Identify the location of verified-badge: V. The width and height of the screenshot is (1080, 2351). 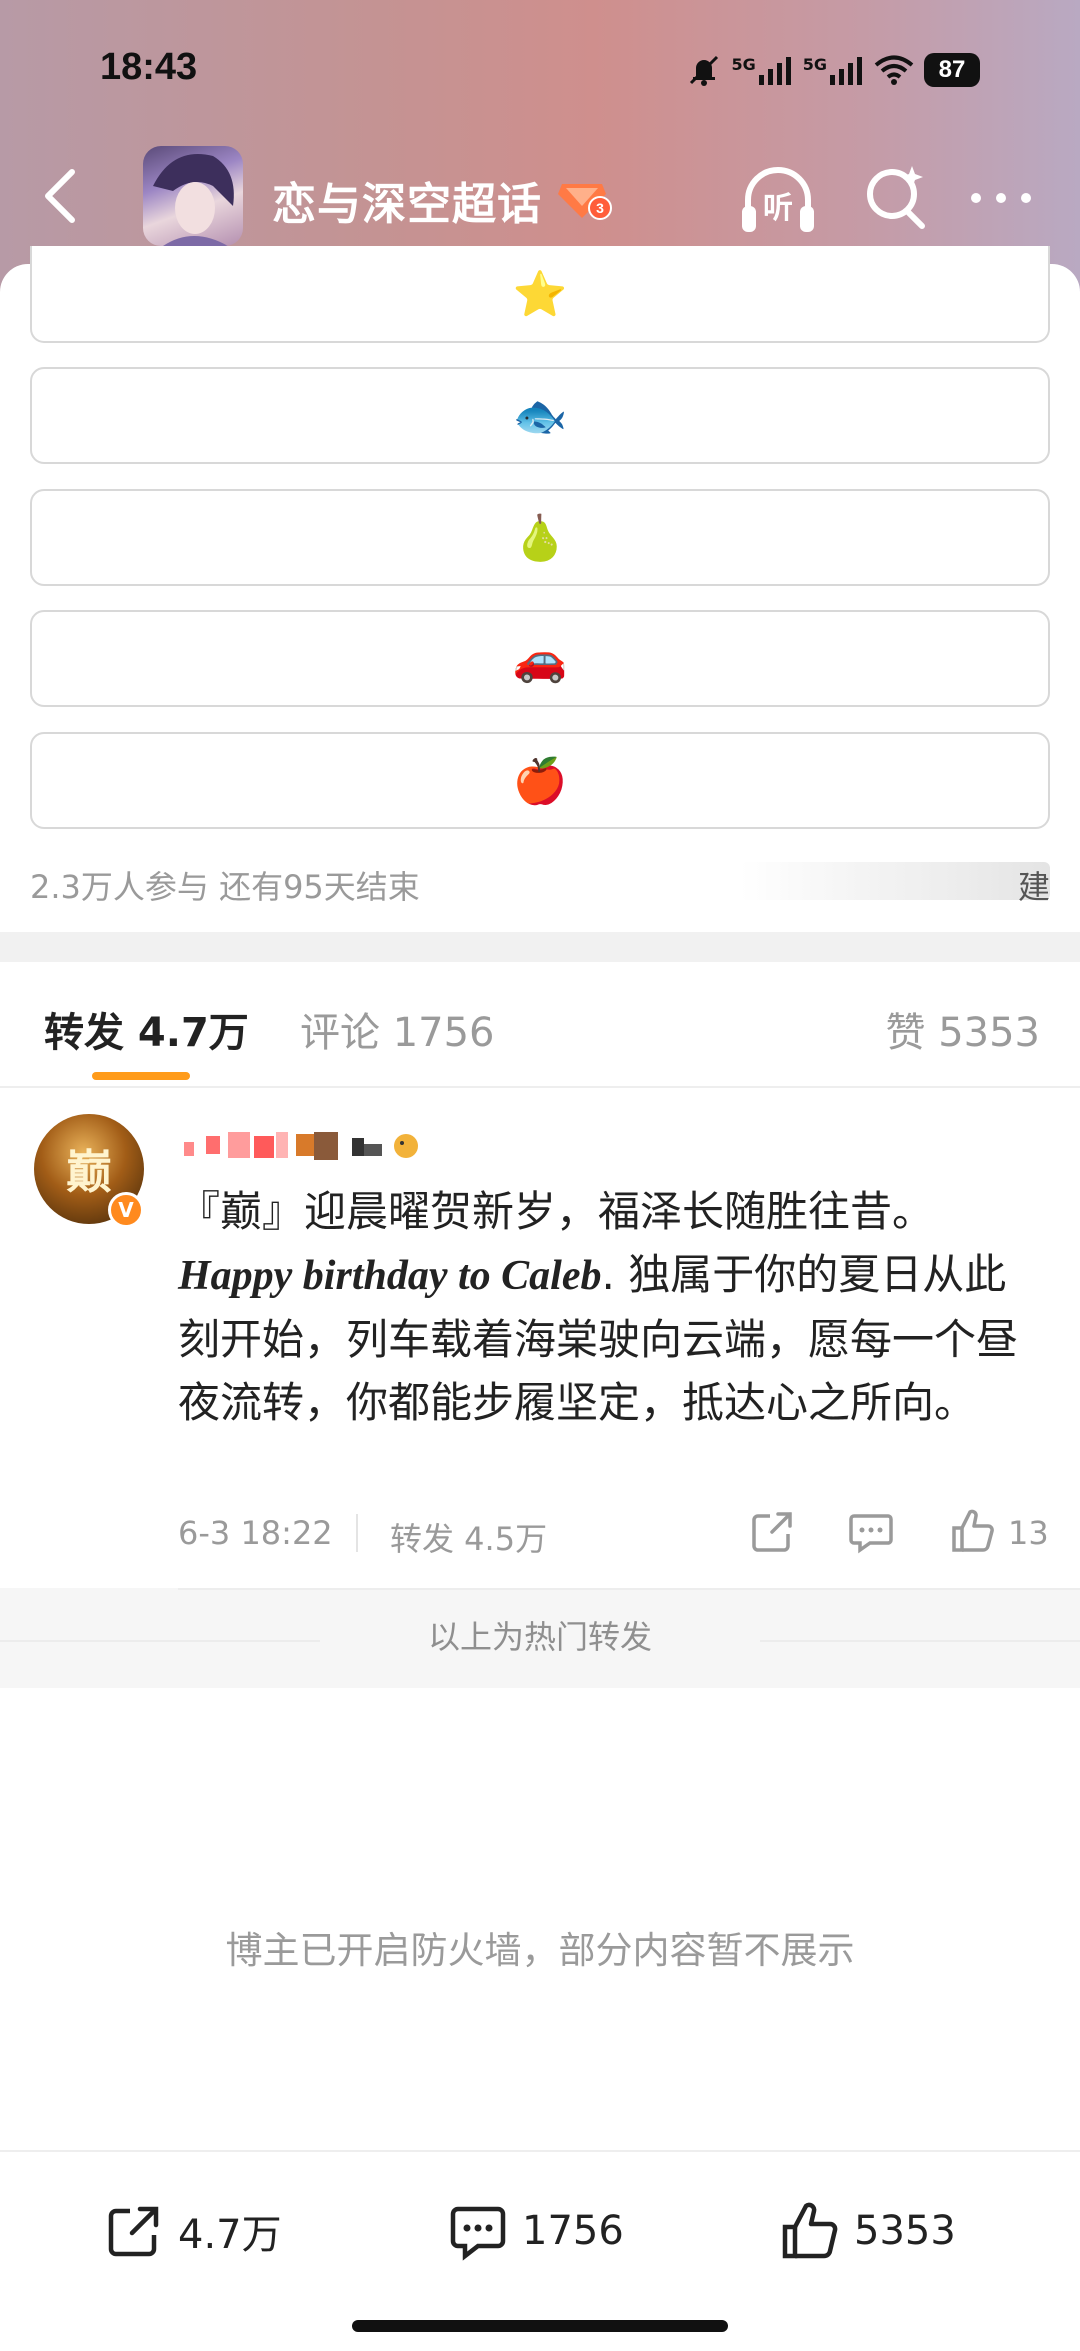
(126, 1210).